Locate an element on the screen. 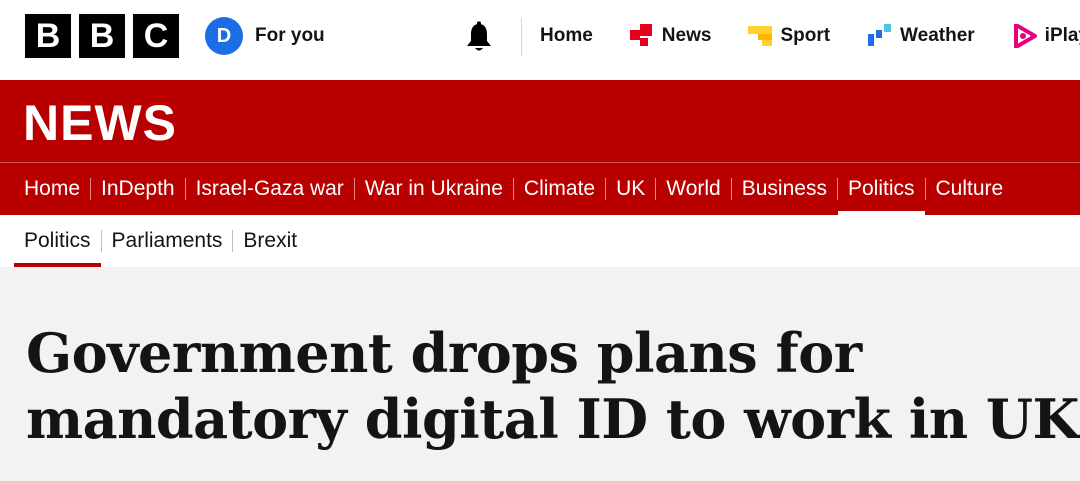  sub-nav-brexit: Brexit is located at coordinates (270, 241).